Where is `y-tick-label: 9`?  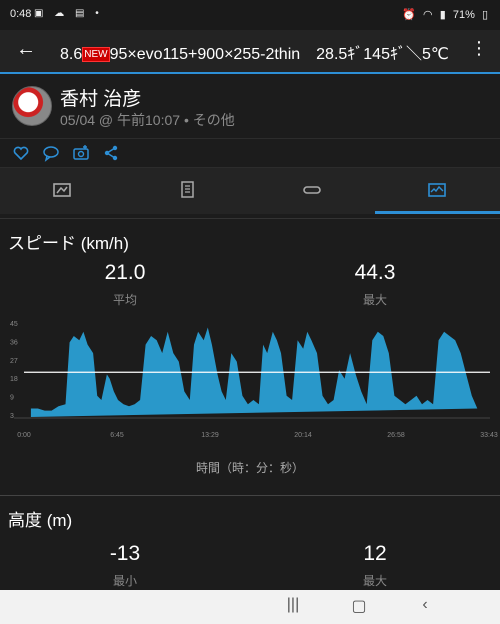
y-tick-label: 9 is located at coordinates (12, 398).